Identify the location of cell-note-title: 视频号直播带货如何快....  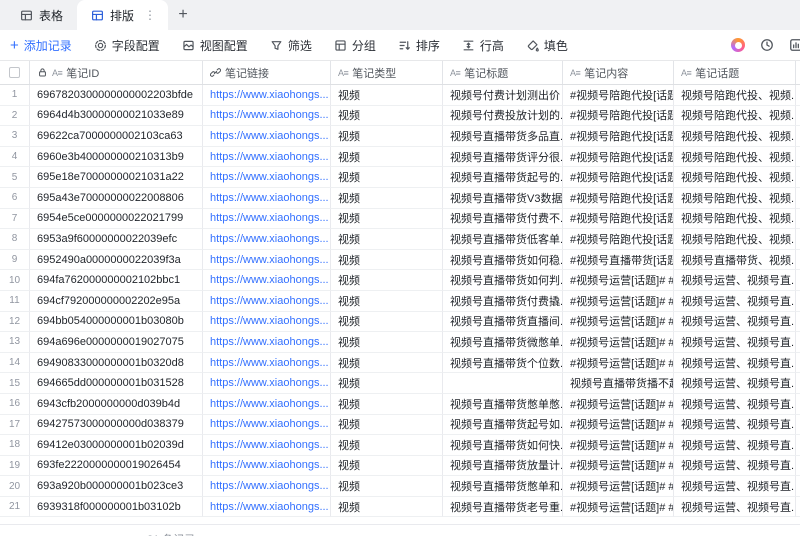
(503, 445).